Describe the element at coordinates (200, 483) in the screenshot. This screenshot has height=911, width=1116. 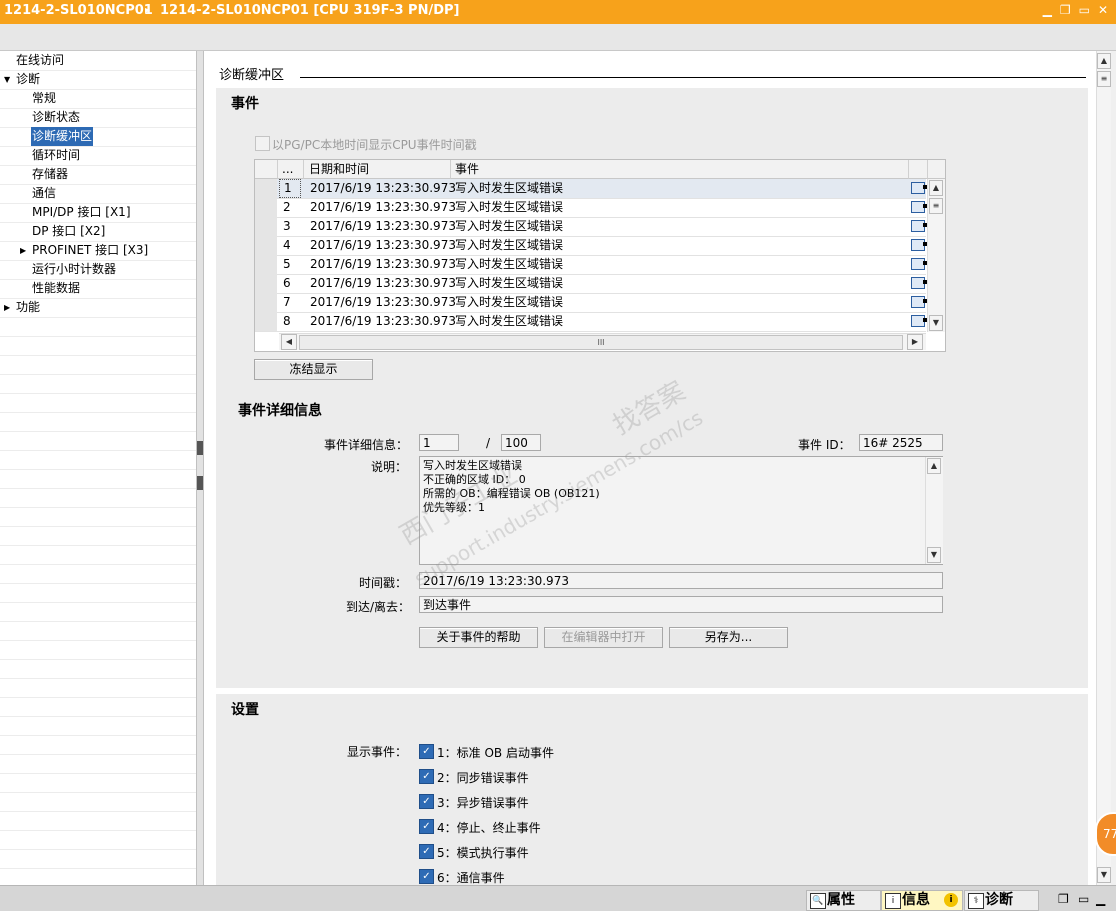
I see `collapse-right-icon` at that location.